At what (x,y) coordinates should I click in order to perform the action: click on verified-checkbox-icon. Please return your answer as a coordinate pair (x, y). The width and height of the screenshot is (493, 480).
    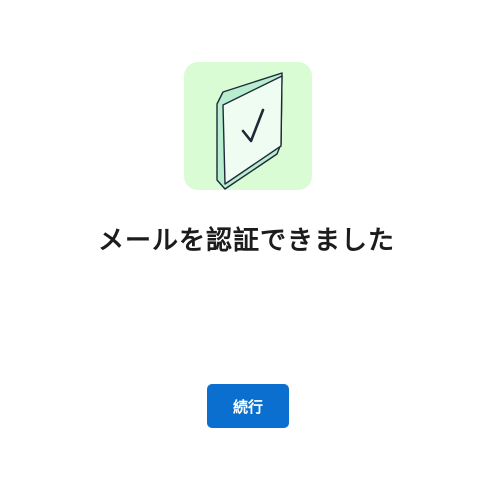
    Looking at the image, I should click on (249, 131).